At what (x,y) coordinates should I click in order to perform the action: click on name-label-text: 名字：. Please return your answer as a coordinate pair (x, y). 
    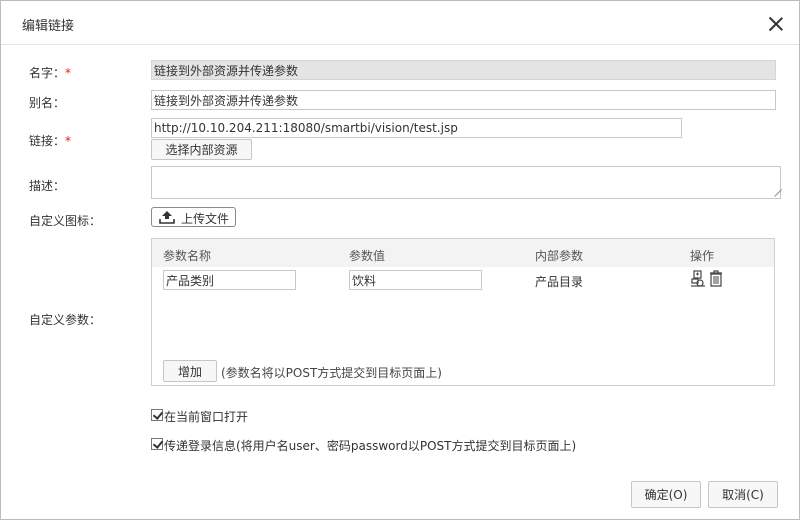
    Looking at the image, I should click on (47, 73).